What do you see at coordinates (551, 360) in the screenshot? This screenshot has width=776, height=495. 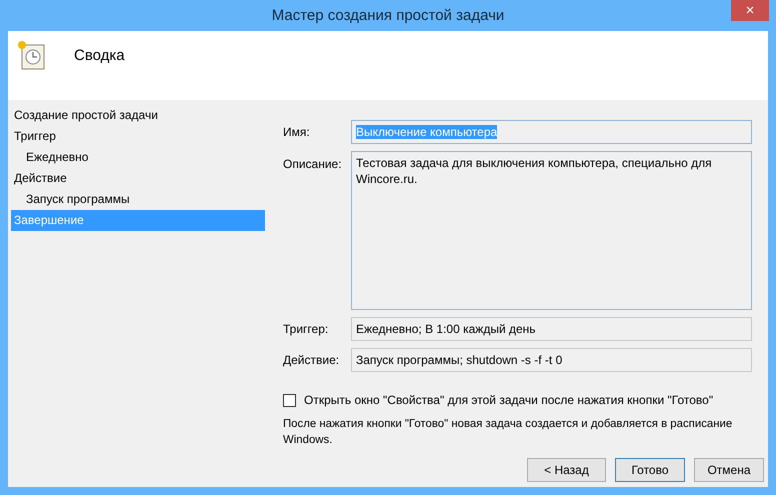 I see `text-field: Запуск программы; shutdown -s -f -t 0` at bounding box center [551, 360].